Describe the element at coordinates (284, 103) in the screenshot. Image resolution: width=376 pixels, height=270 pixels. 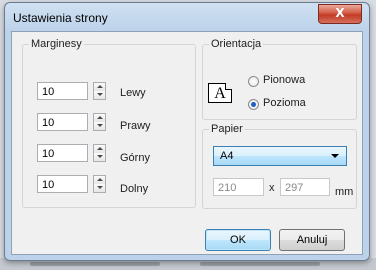
I see `landscape-label: Pozioma` at that location.